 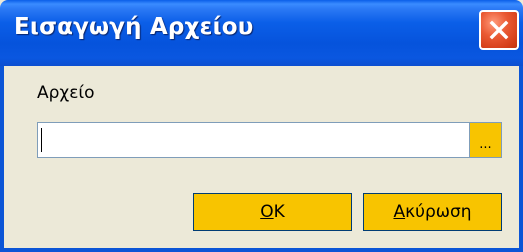 I want to click on close-icon, so click(x=499, y=30).